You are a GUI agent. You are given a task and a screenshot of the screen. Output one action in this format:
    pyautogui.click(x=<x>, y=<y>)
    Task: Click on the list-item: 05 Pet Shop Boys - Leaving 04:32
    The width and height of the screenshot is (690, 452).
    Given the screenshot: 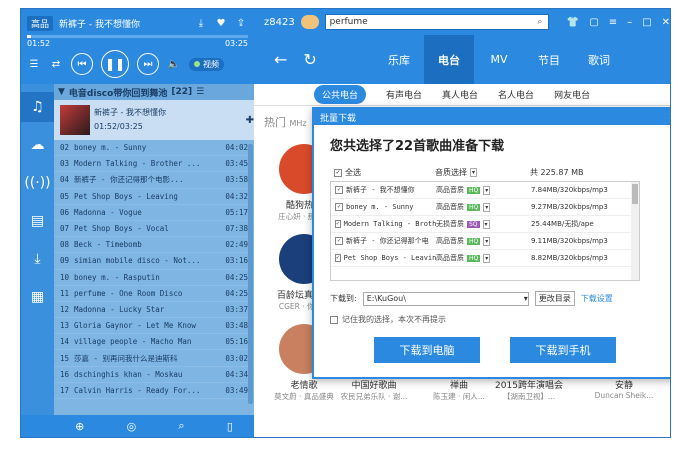 What is the action you would take?
    pyautogui.click(x=154, y=197)
    